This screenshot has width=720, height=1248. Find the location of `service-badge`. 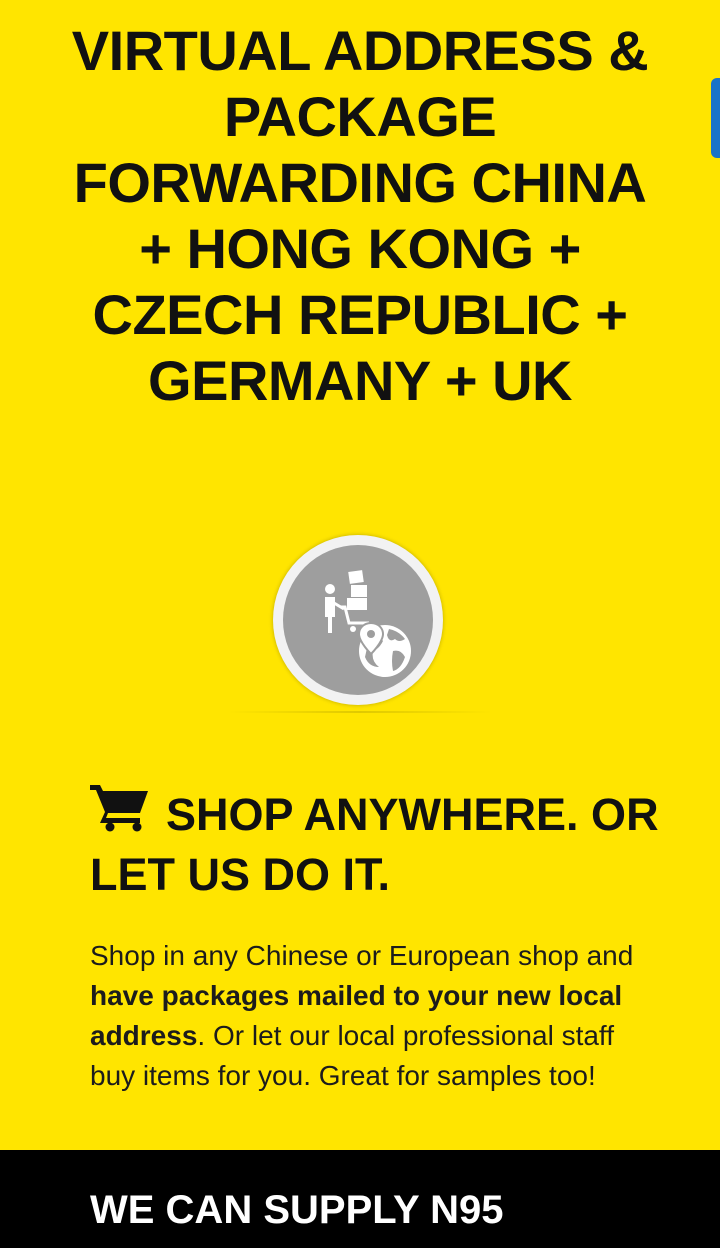

service-badge is located at coordinates (358, 620).